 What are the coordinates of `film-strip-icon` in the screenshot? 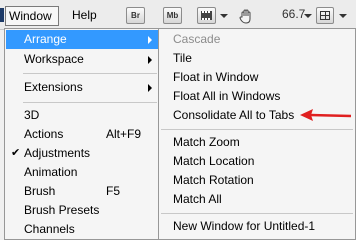 It's located at (206, 15).